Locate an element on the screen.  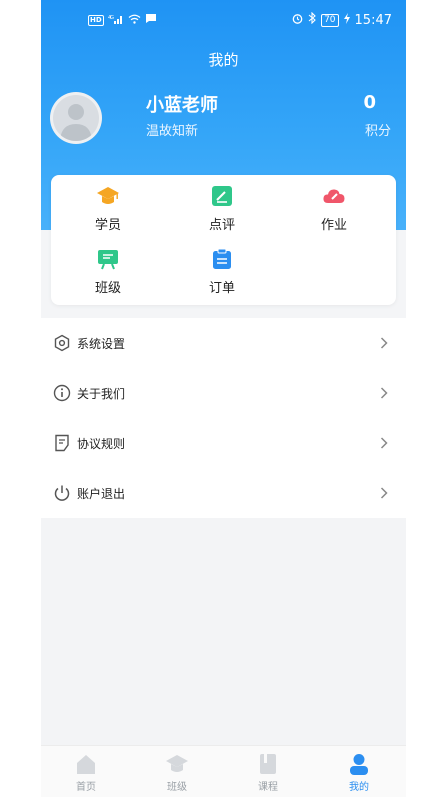
left-margin is located at coordinates (20, 398).